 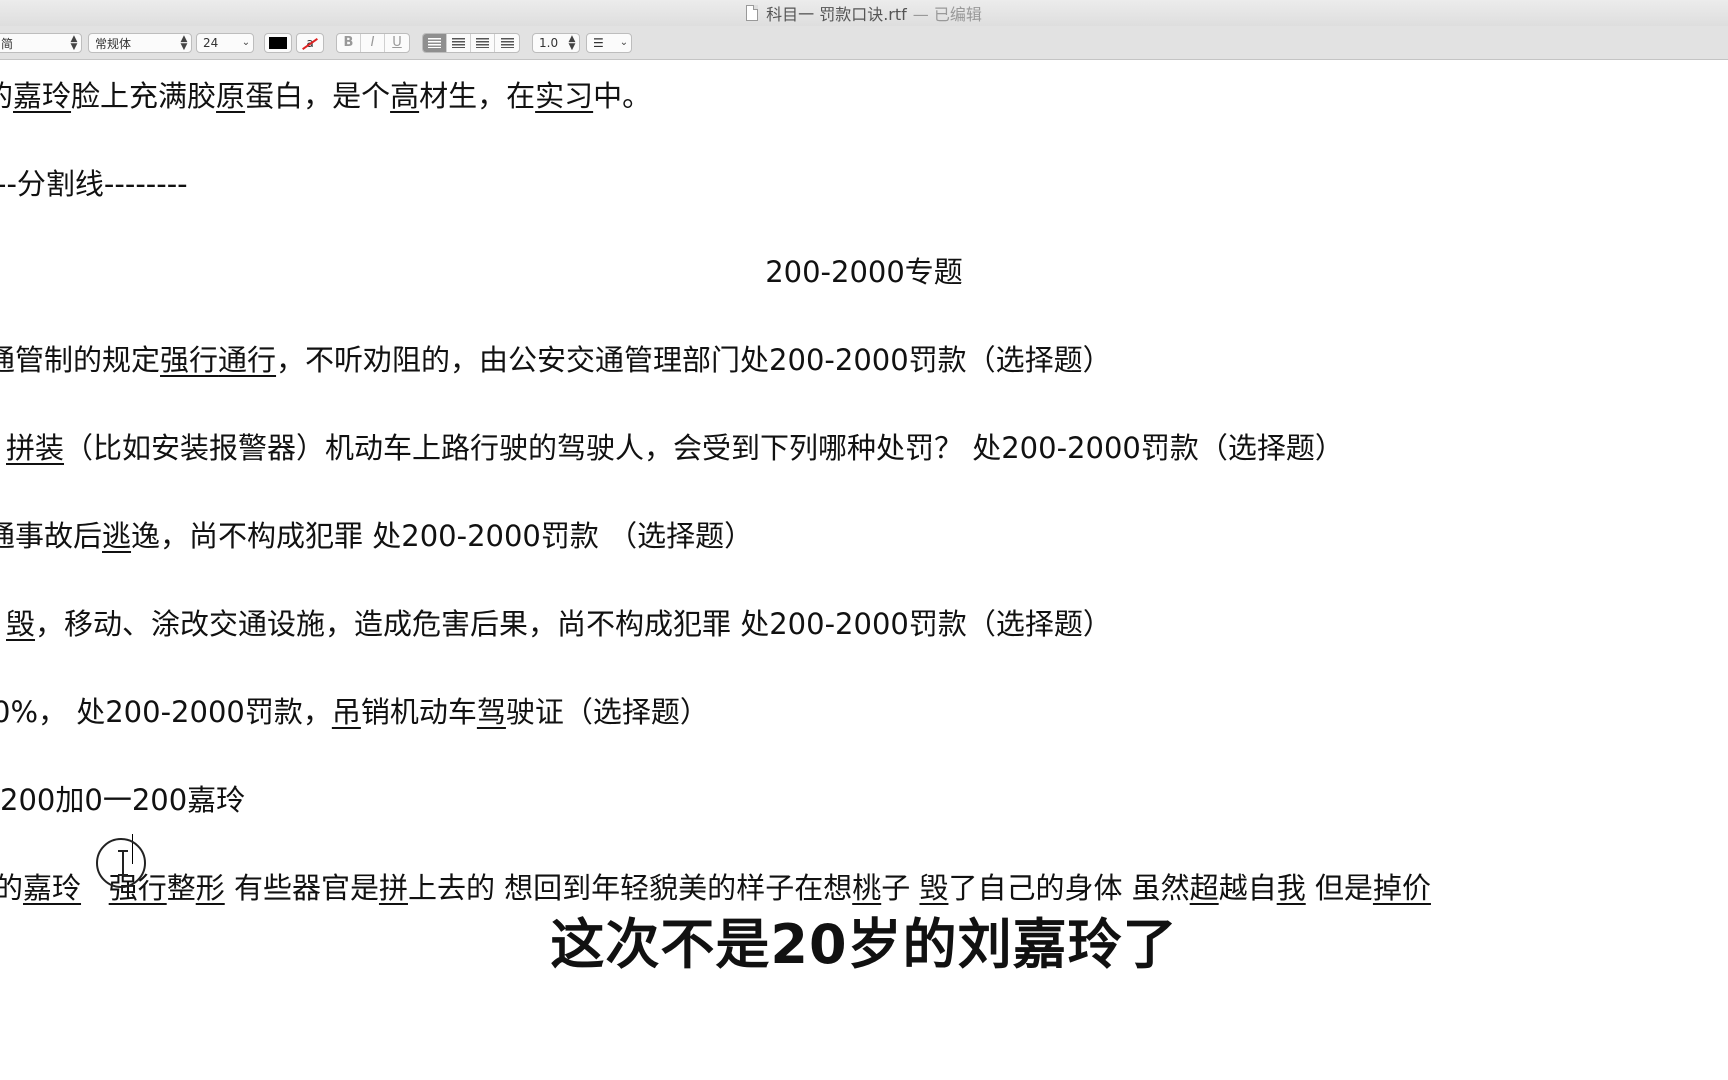 What do you see at coordinates (189, 360) in the screenshot?
I see `underlined-run: 强行` at bounding box center [189, 360].